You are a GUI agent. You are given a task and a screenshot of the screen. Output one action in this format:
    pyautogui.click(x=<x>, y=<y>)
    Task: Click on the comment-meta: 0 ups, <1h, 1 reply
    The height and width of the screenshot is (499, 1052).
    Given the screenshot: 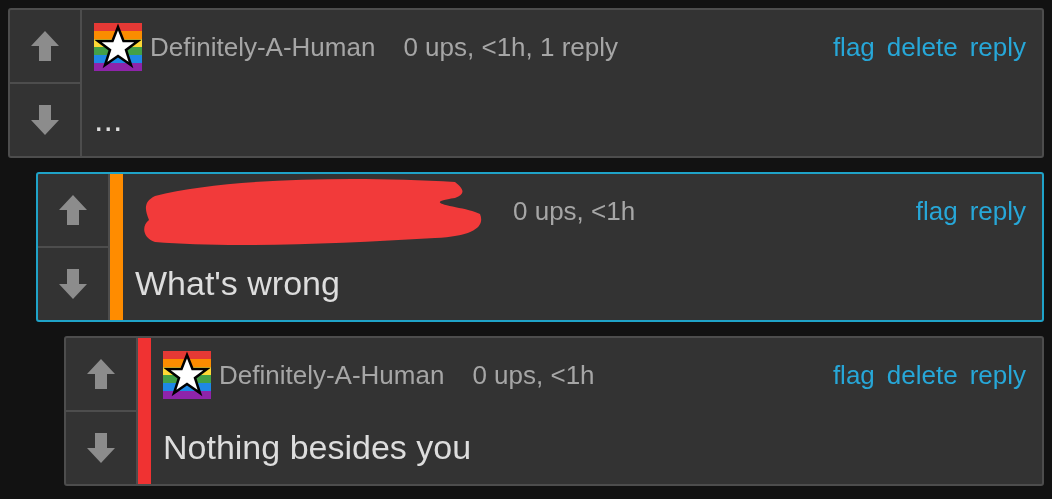 What is the action you would take?
    pyautogui.click(x=511, y=47)
    